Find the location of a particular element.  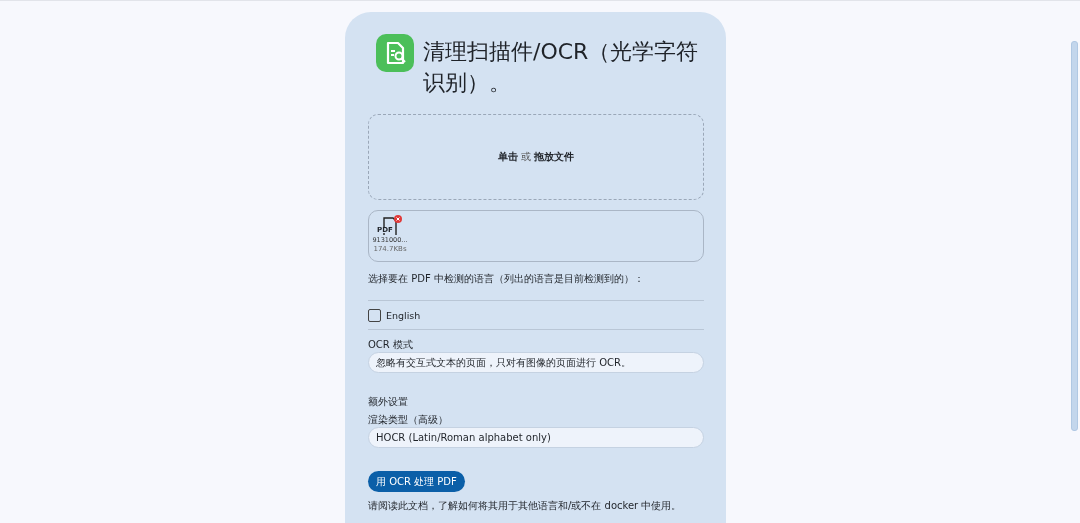

section-heading: 额外设置 is located at coordinates (388, 401).